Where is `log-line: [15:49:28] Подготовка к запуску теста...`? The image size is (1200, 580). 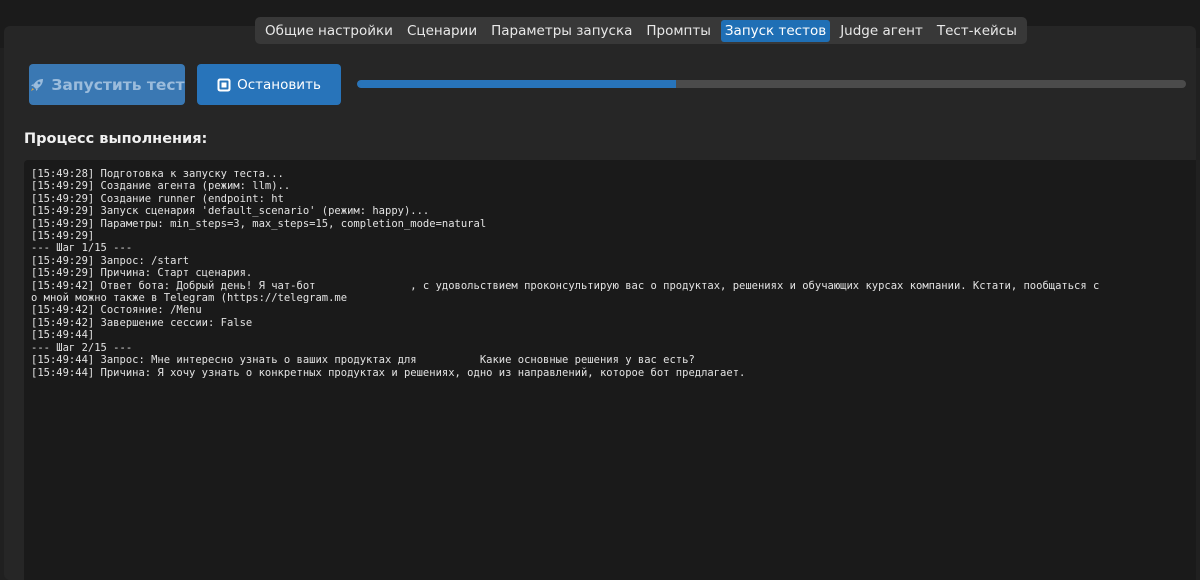
log-line: [15:49:28] Подготовка к запуску теста... is located at coordinates (157, 174).